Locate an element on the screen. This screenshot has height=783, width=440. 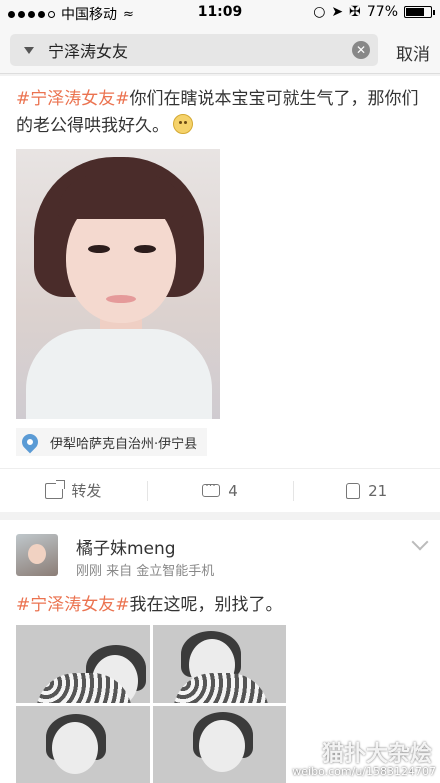
post-text: #宁泽涛女友#我在这呢，别找了。 is located at coordinates (221, 605).